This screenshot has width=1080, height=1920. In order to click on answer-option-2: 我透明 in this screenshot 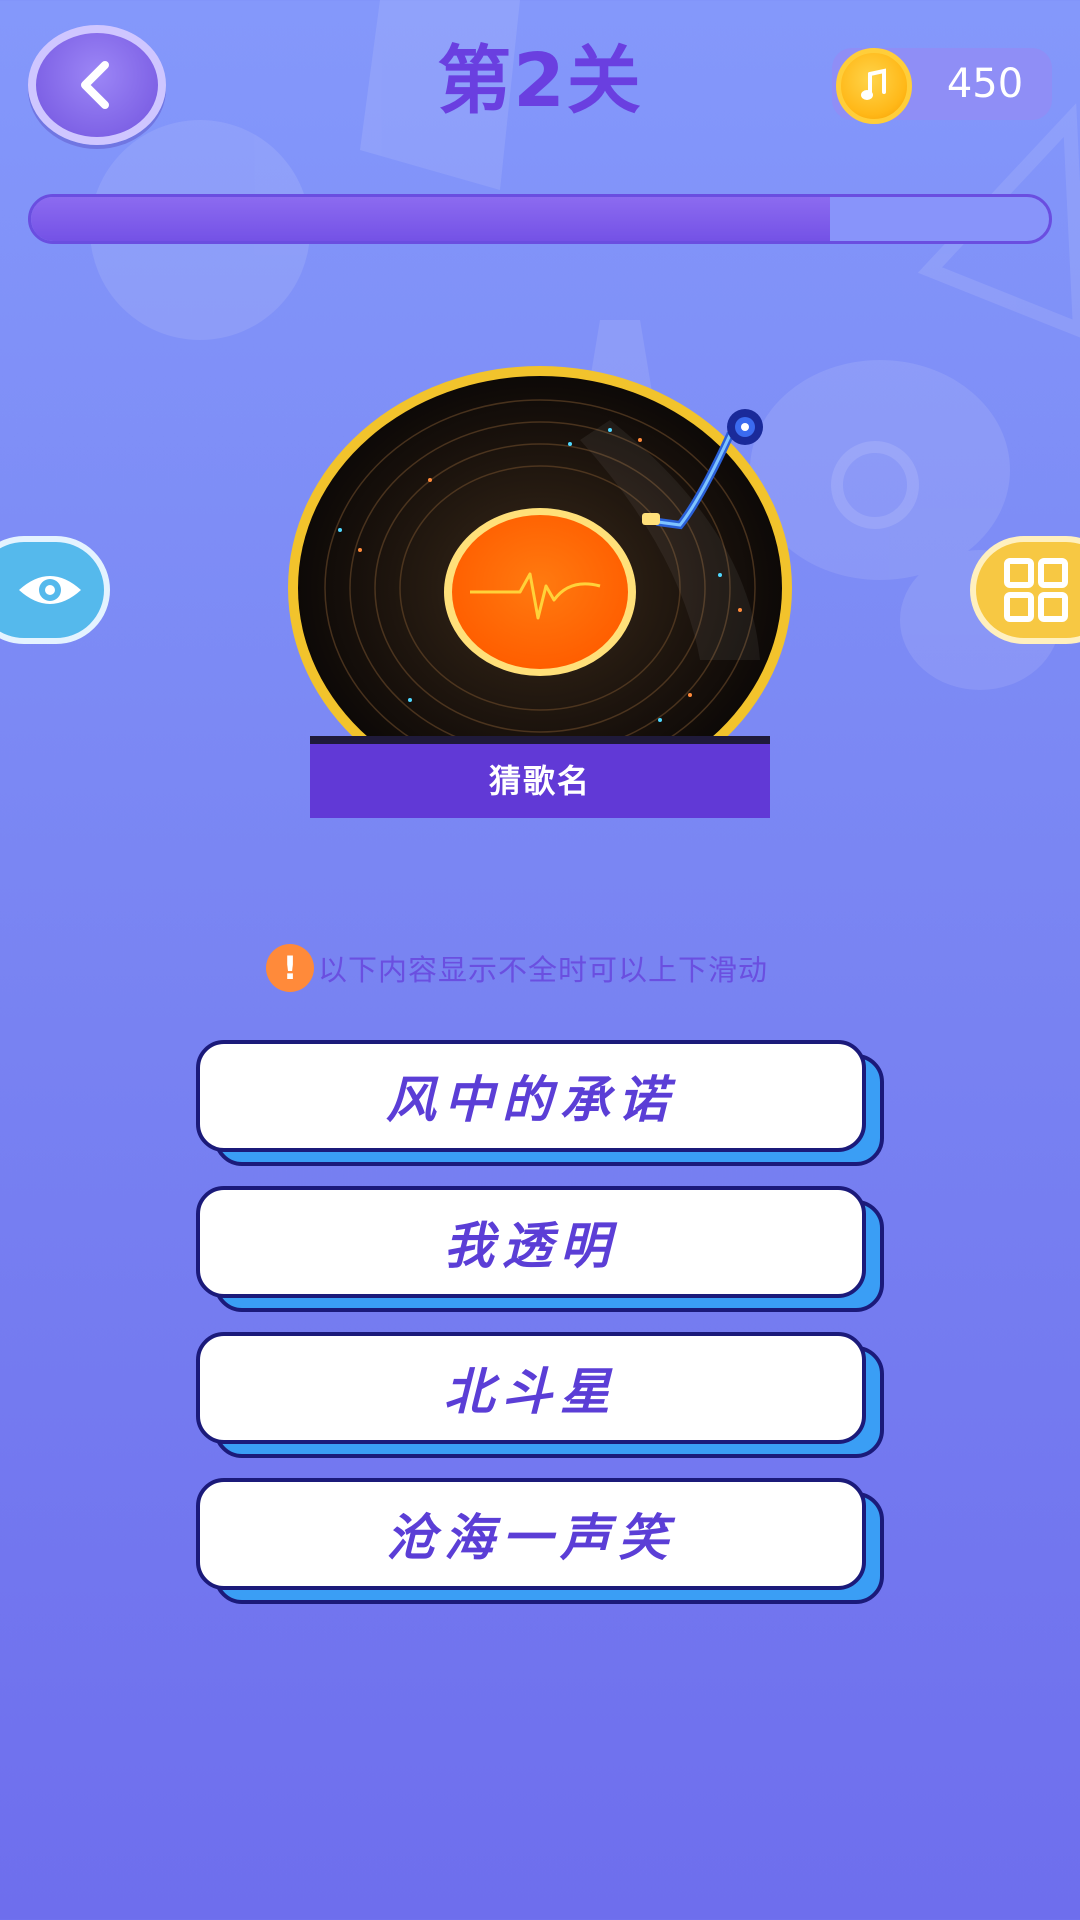, I will do `click(540, 1249)`.